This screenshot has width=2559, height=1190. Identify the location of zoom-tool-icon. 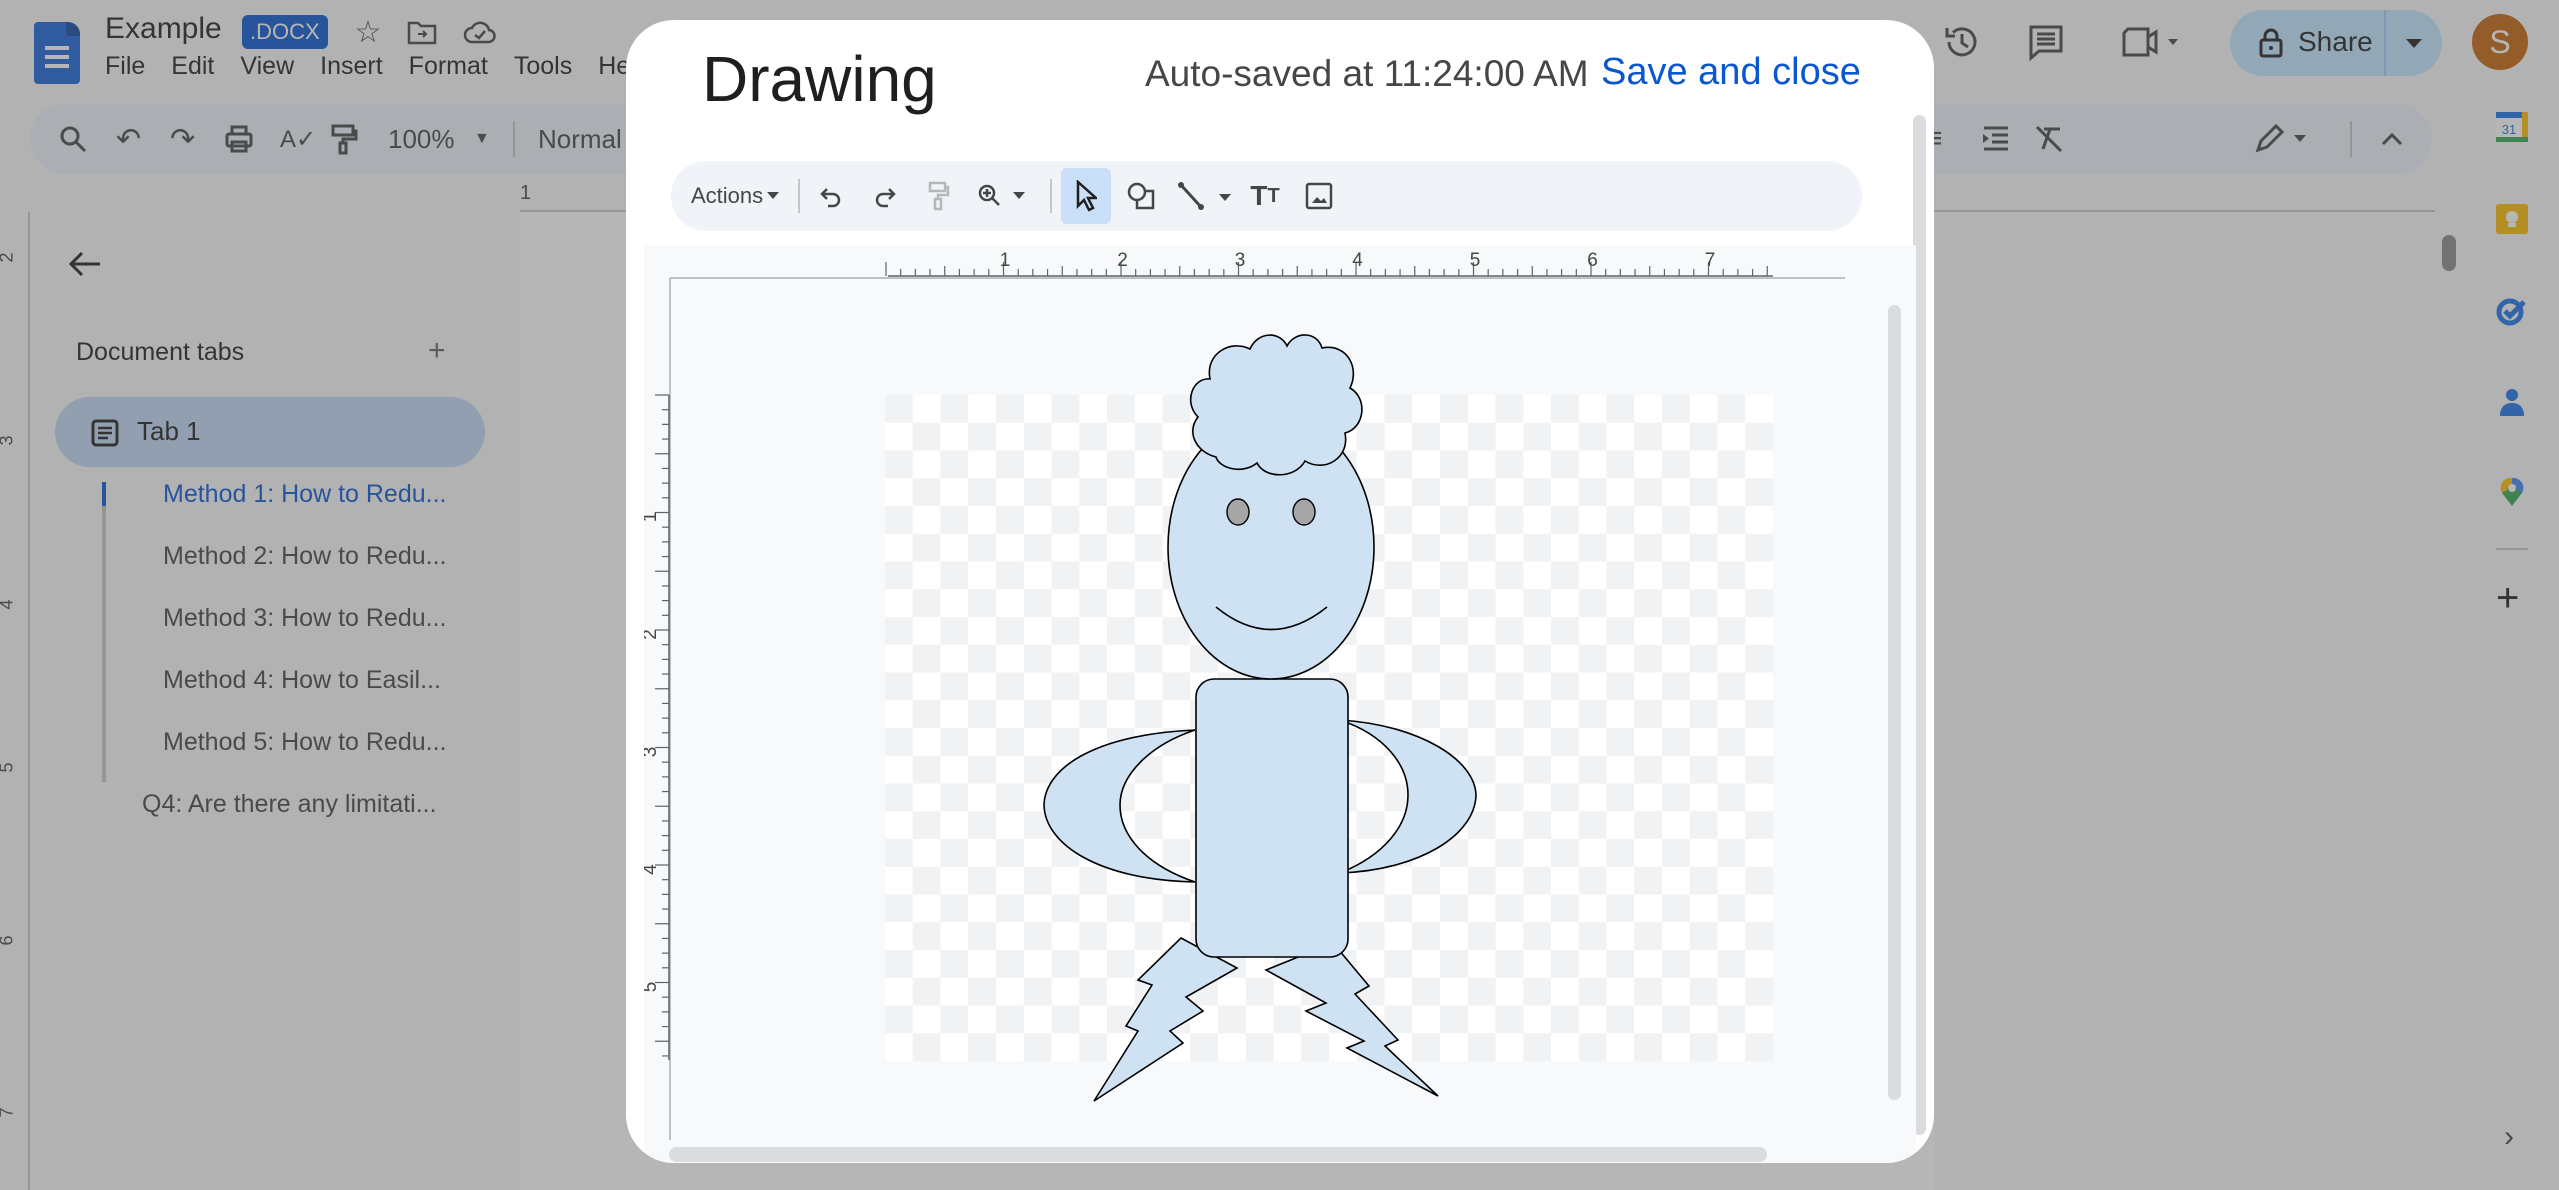
(1003, 196).